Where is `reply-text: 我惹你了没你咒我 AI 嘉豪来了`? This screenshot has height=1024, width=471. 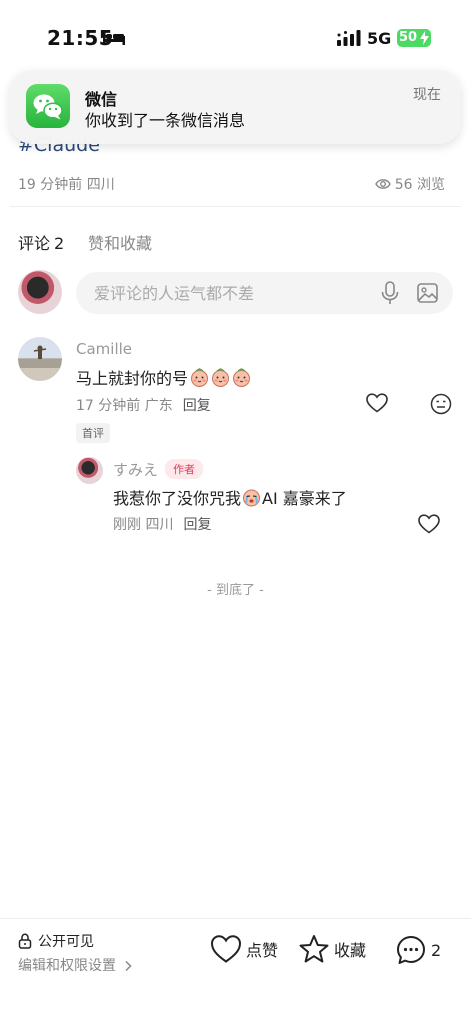
reply-text: 我惹你了没你咒我 AI 嘉豪来了 is located at coordinates (230, 497).